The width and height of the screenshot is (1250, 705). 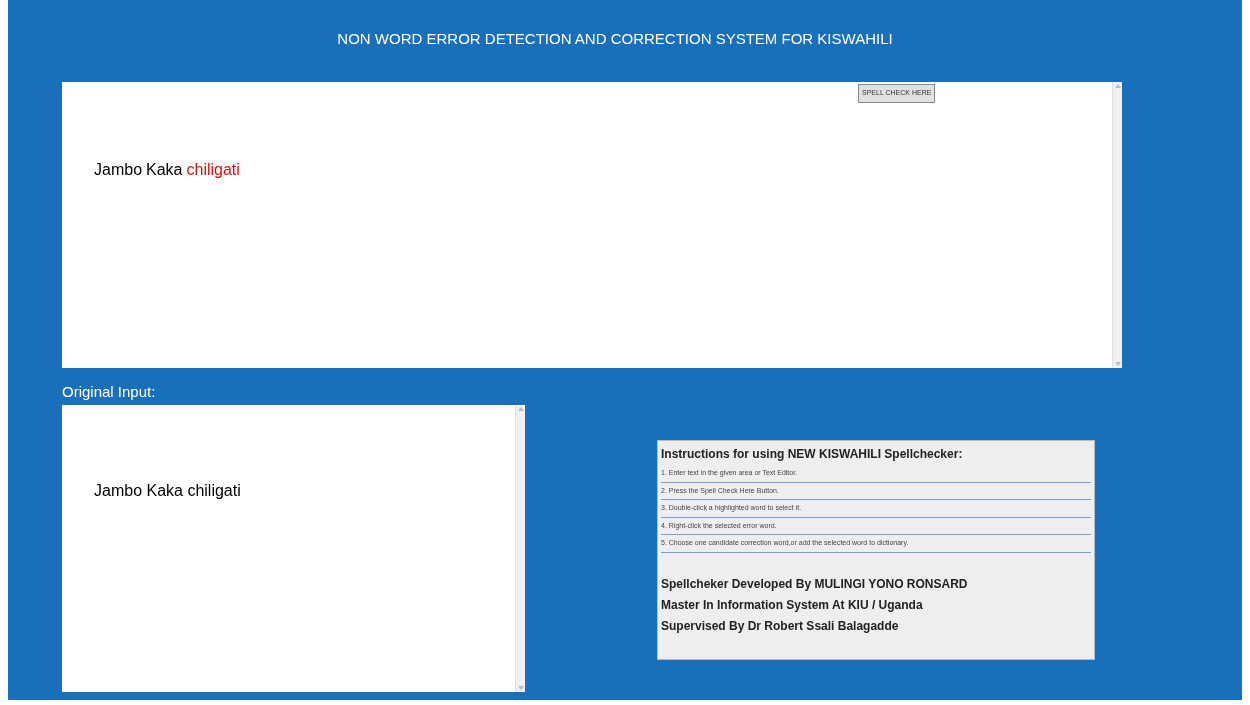 I want to click on original-input-text: Jambo Kaka chiligati, so click(x=167, y=490).